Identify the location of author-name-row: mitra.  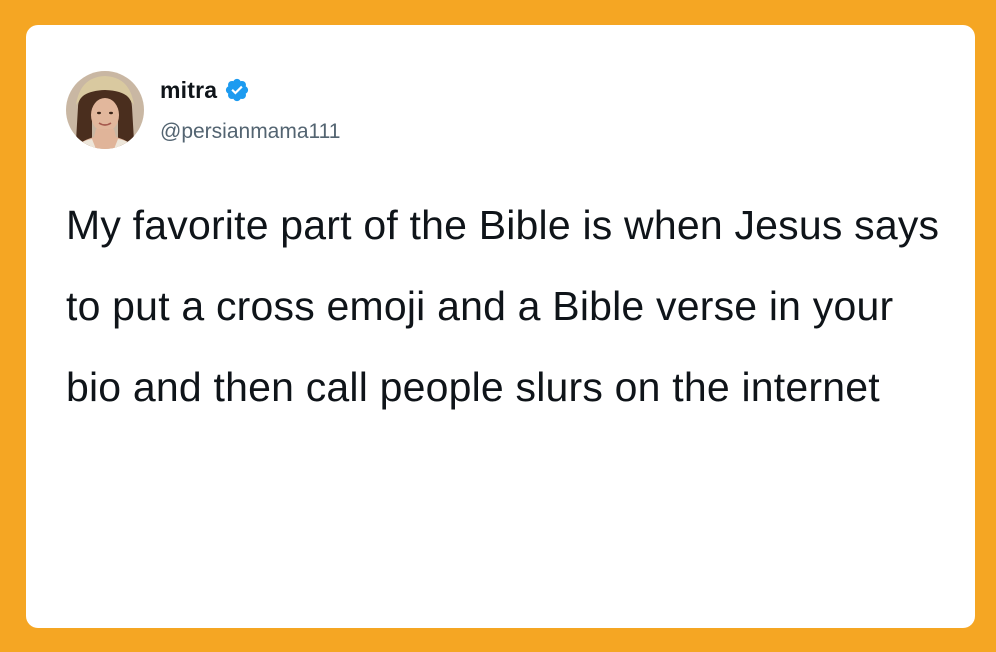
(205, 90).